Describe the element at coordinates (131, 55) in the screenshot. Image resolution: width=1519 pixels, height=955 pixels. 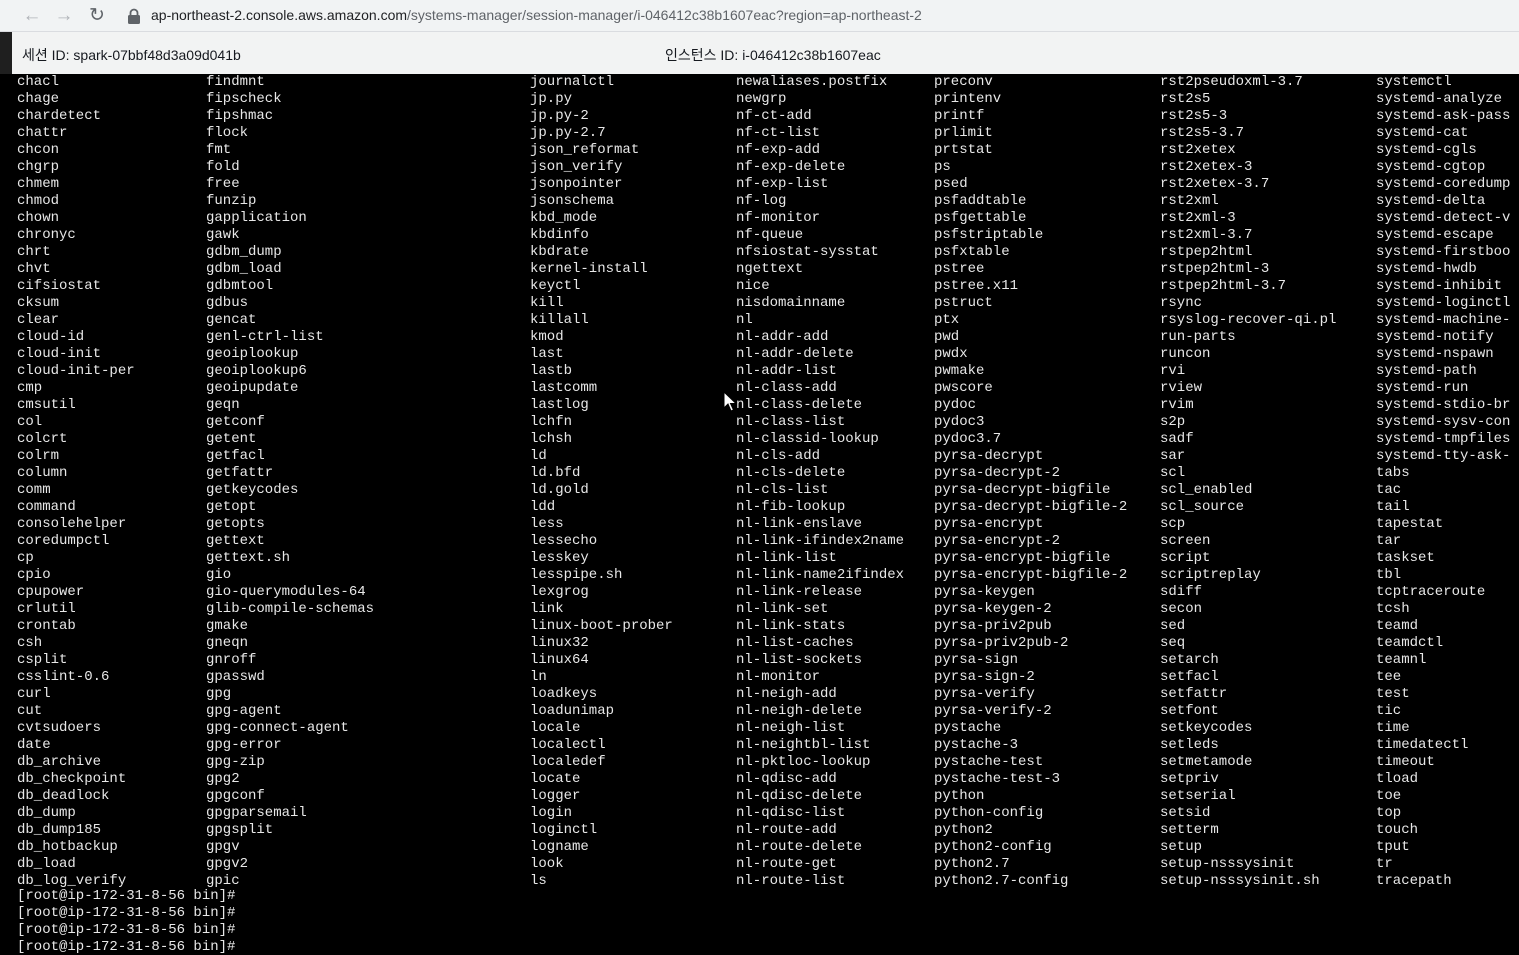
I see `session-id-label: 세션 ID: spark-07bbf48d3a09d041b` at that location.